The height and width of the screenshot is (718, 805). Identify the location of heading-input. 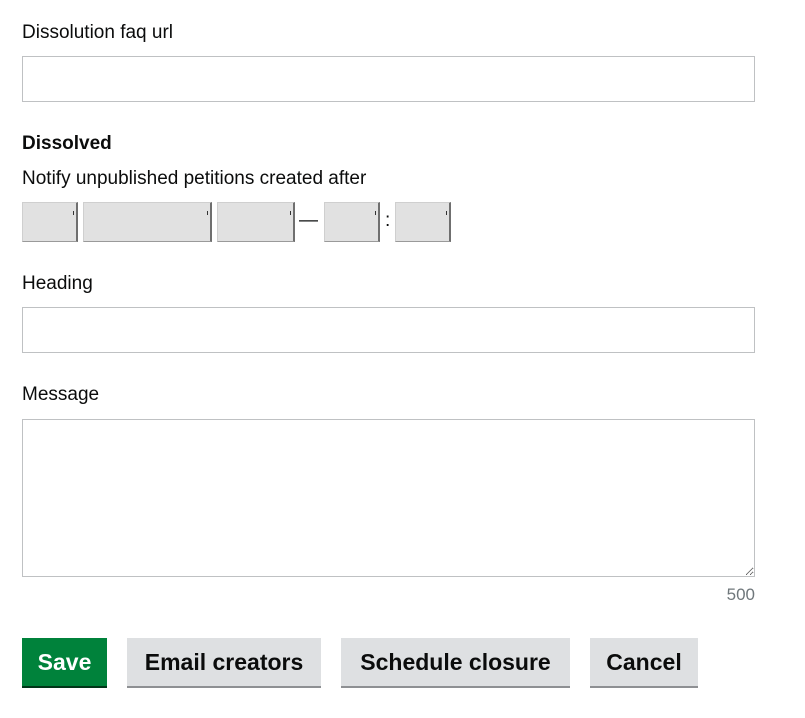
(388, 330).